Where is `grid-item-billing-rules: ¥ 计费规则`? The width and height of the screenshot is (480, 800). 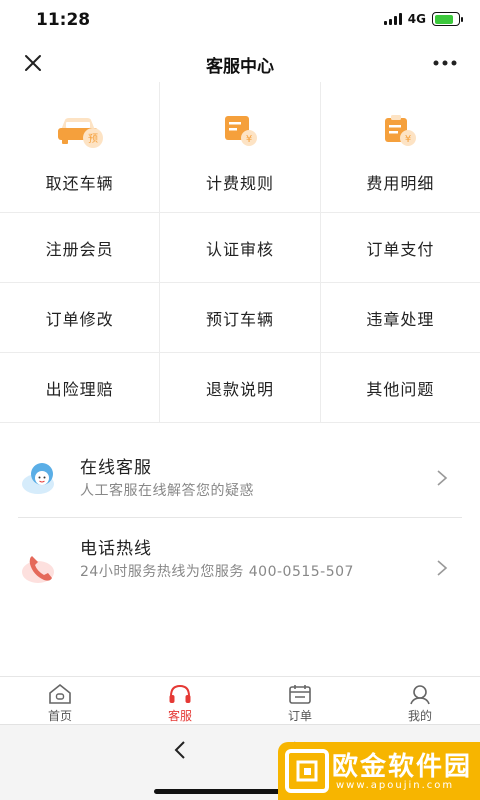 grid-item-billing-rules: ¥ 计费规则 is located at coordinates (240, 147).